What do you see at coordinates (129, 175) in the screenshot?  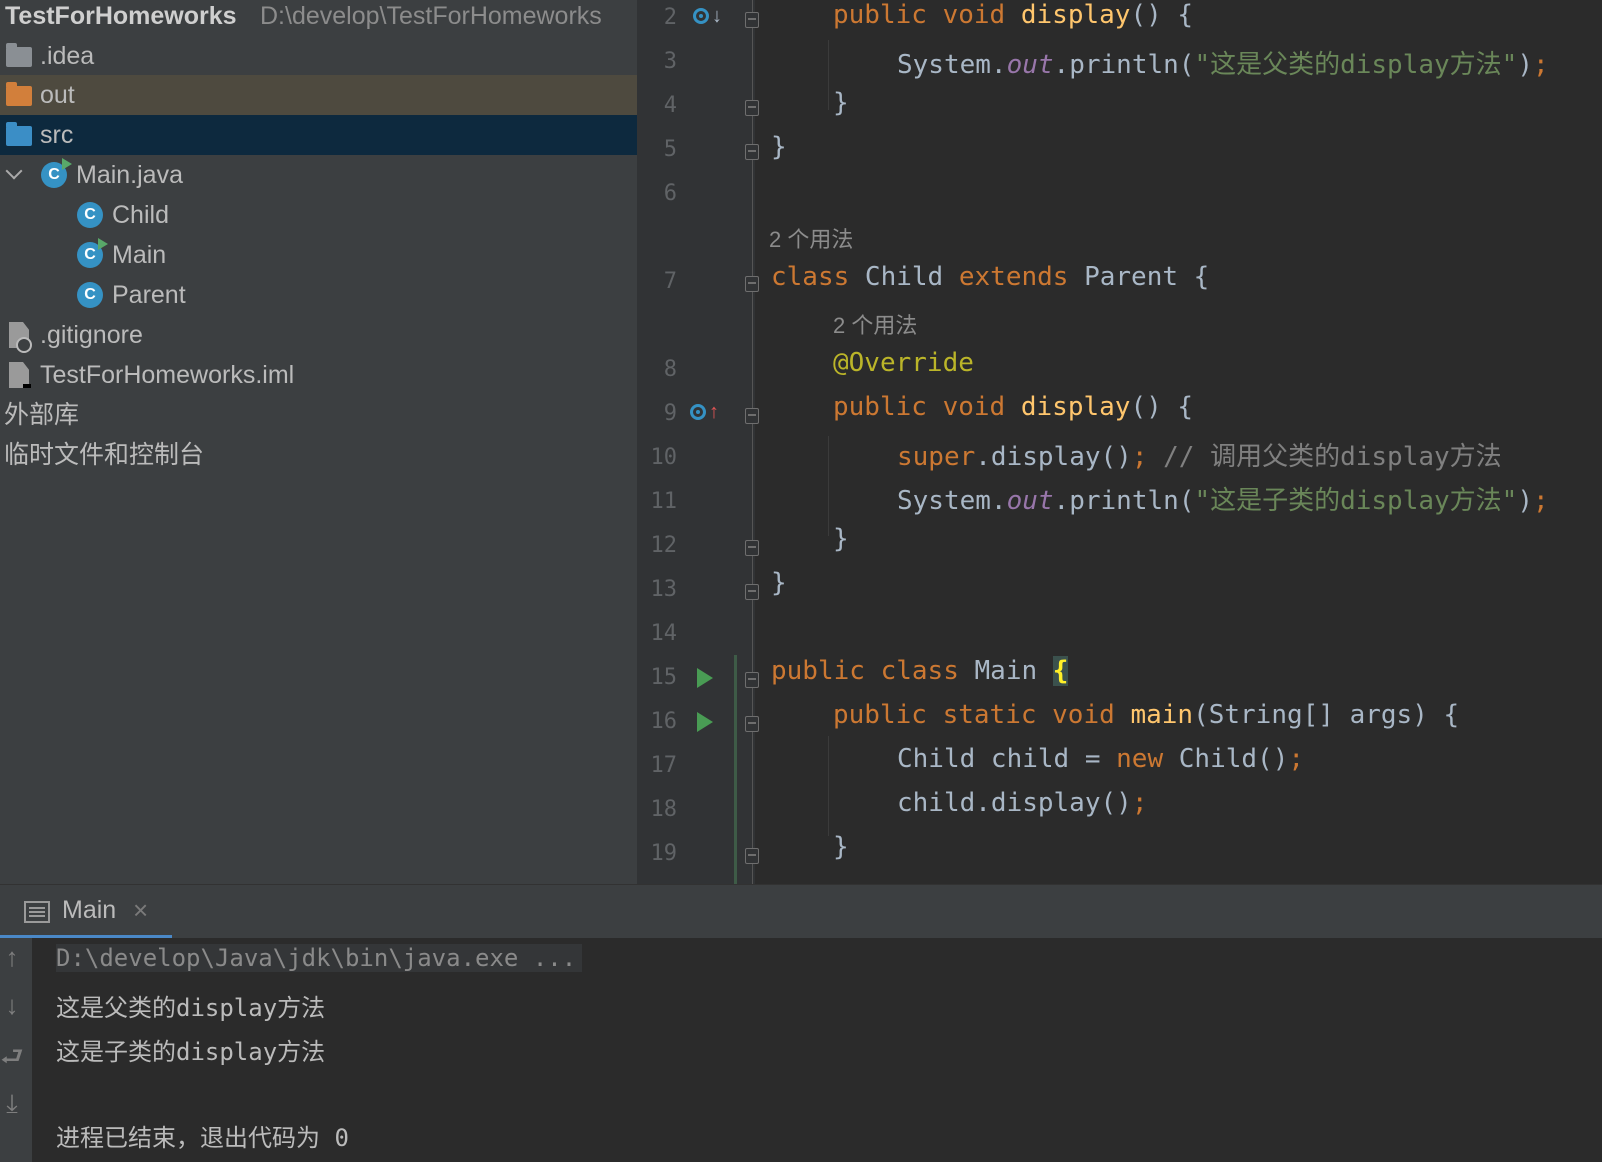 I see `tree-item-label: Main.java` at bounding box center [129, 175].